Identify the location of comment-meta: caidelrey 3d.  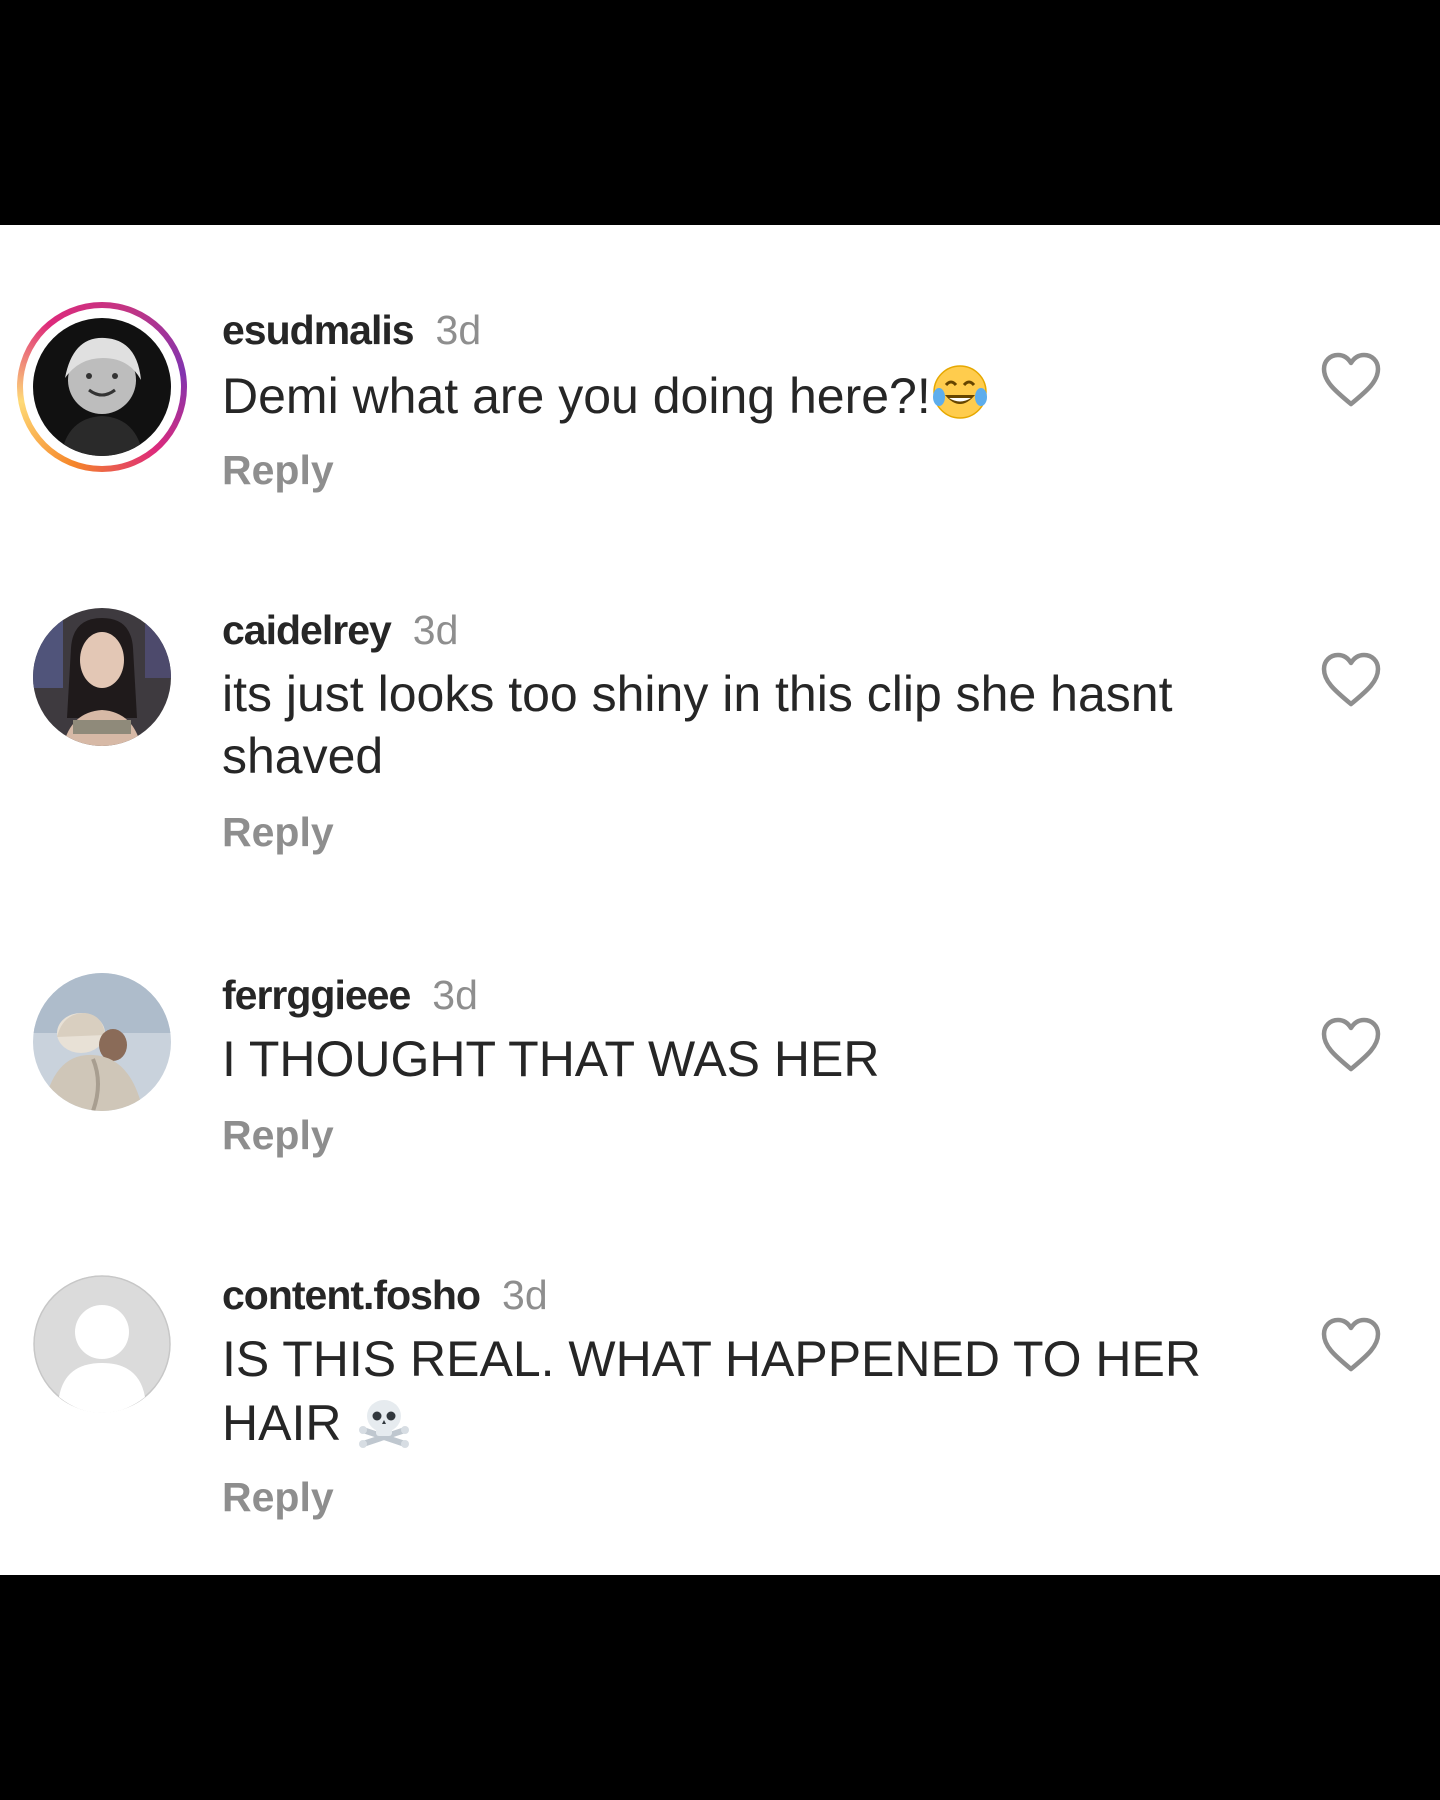
(340, 630).